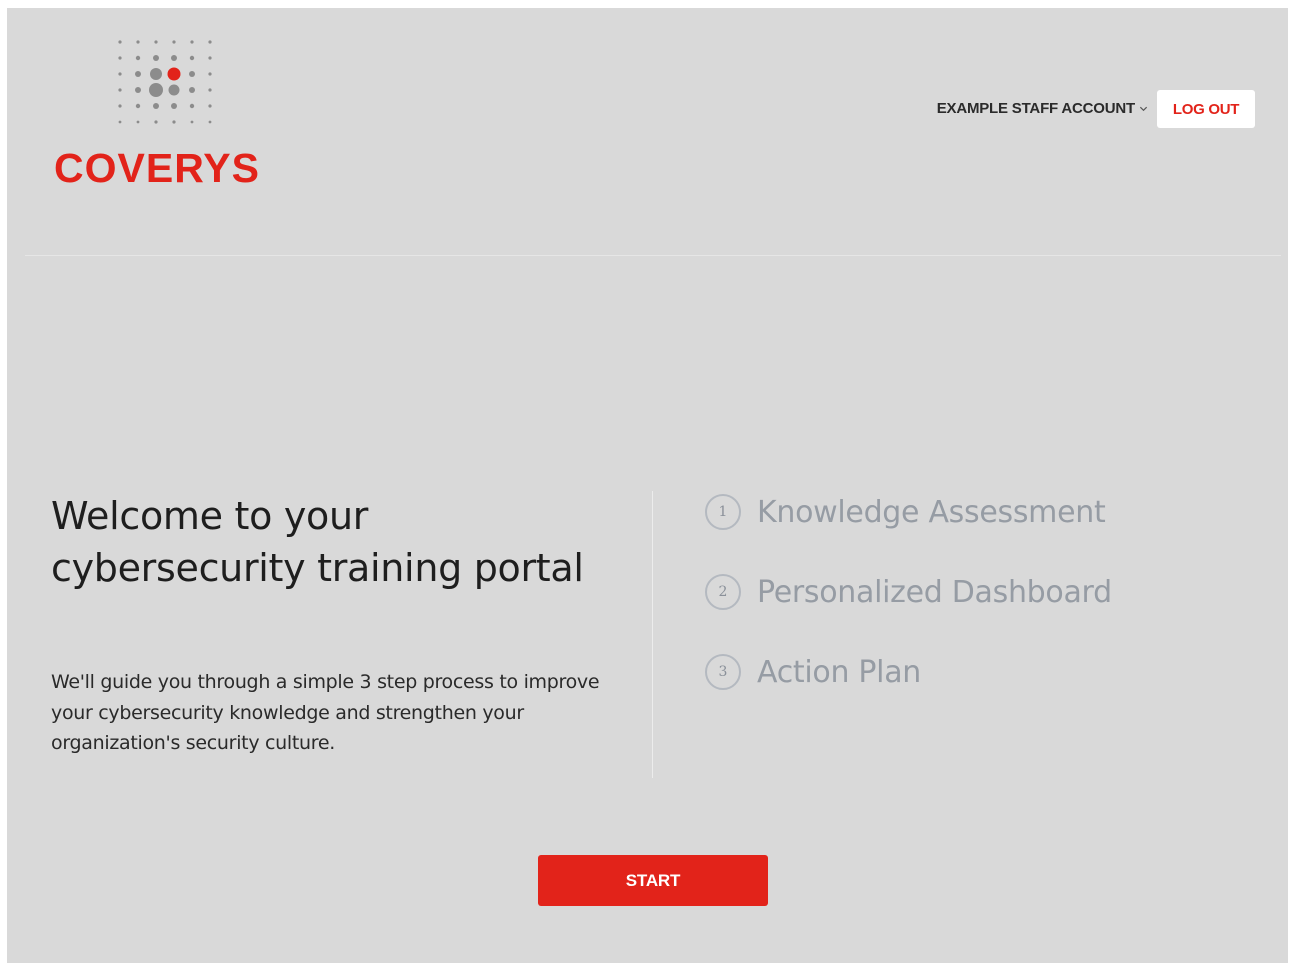 This screenshot has height=967, width=1292. What do you see at coordinates (1143, 109) in the screenshot?
I see `chevron-down-icon` at bounding box center [1143, 109].